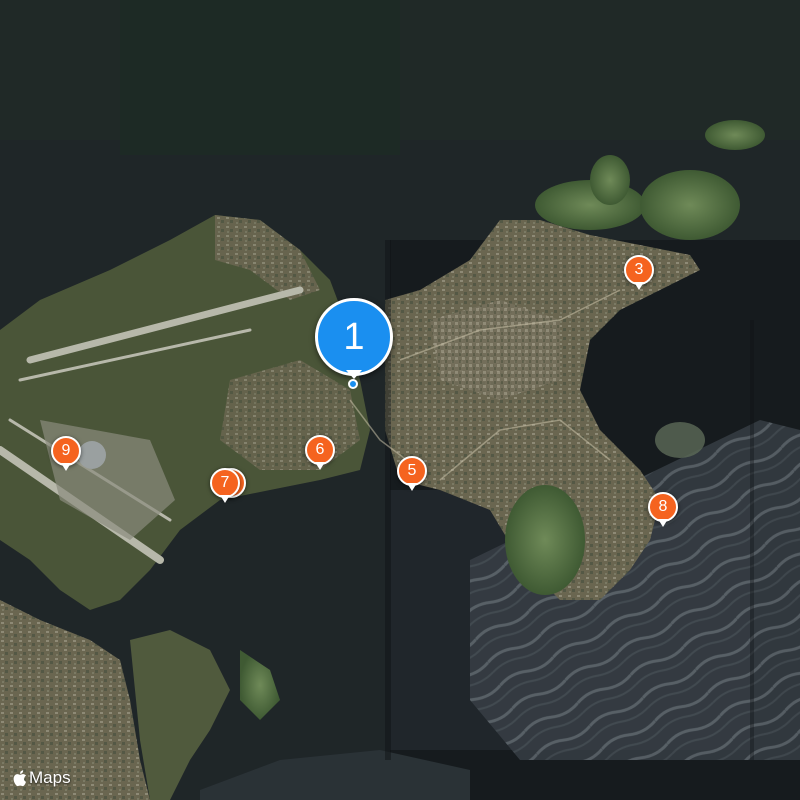 This screenshot has width=800, height=800. Describe the element at coordinates (66, 467) in the screenshot. I see `marker-9-pointer` at that location.